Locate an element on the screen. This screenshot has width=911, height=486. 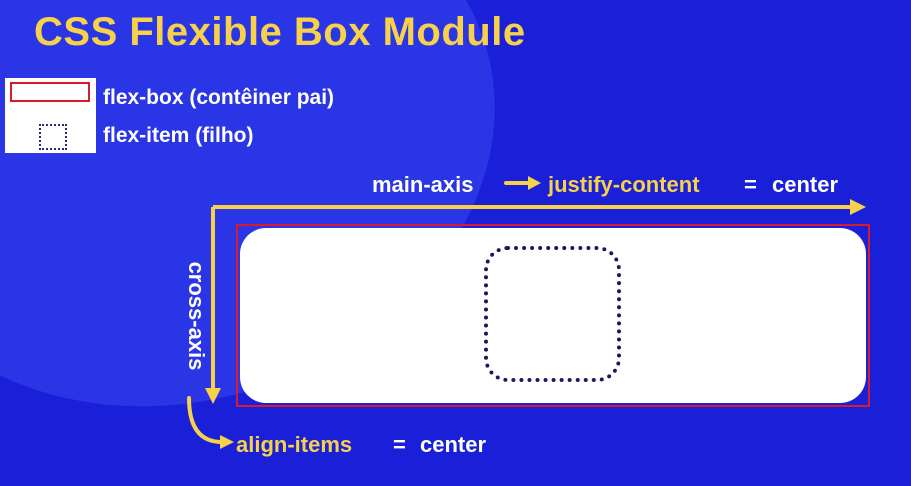
align-items-curved-arrow-icon is located at coordinates (210, 422).